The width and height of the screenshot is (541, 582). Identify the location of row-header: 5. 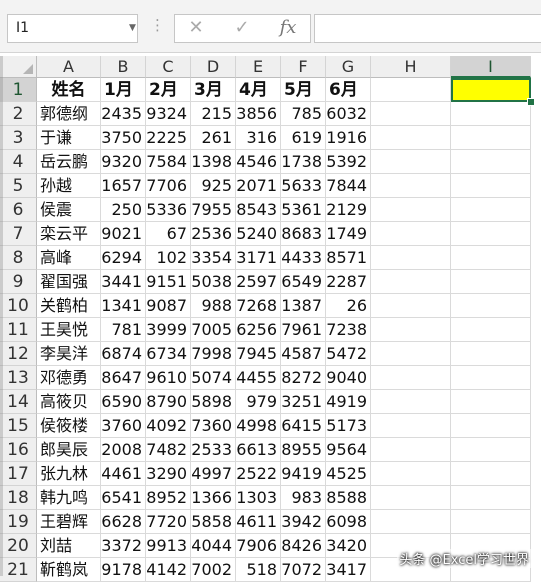
(18, 186).